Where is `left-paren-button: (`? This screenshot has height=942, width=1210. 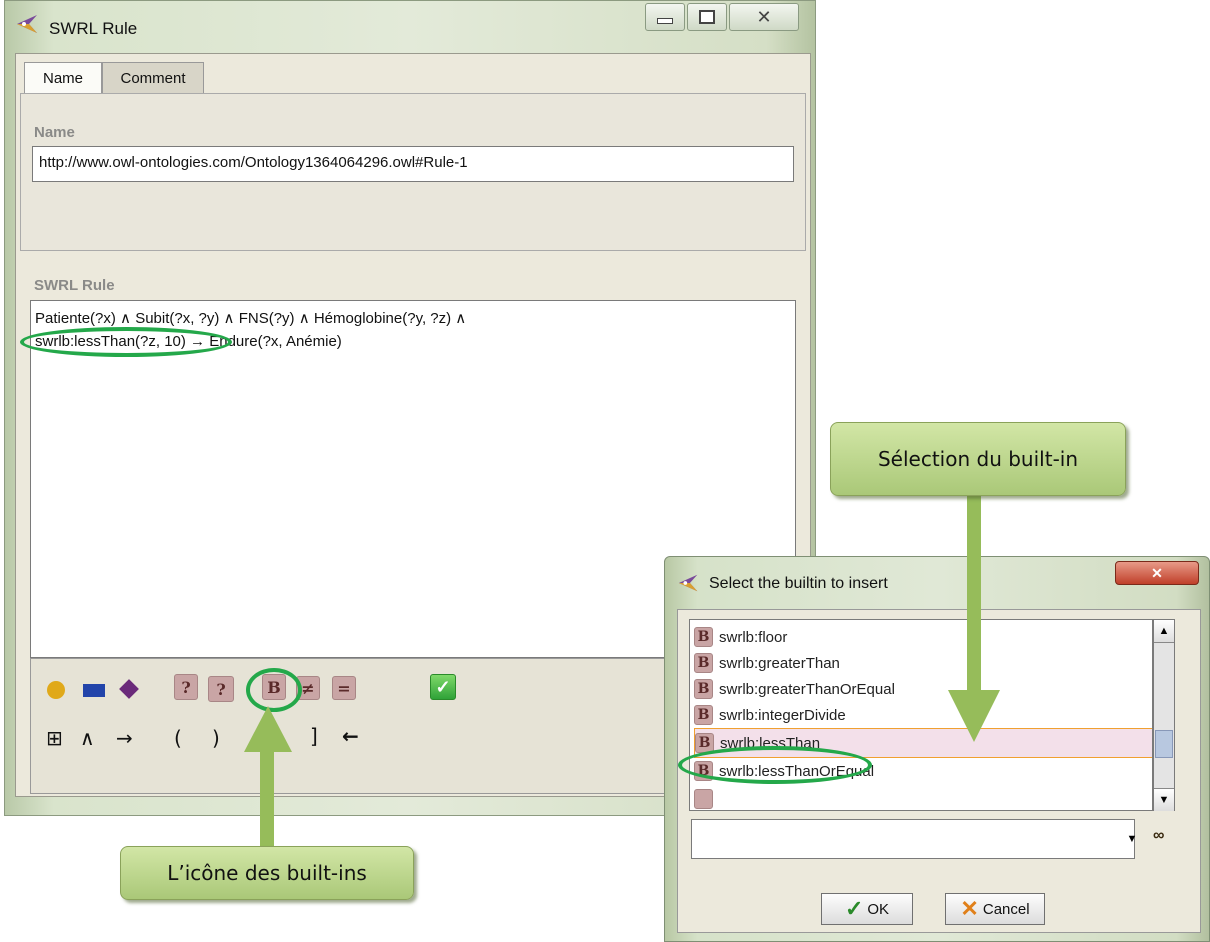
left-paren-button: ( is located at coordinates (178, 738).